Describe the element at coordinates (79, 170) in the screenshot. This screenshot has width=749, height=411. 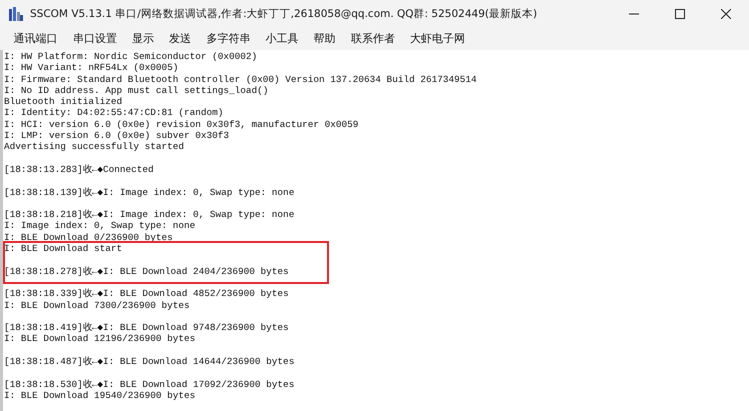
I see `log-line: [18:38:13.283]收←◆Connected` at that location.